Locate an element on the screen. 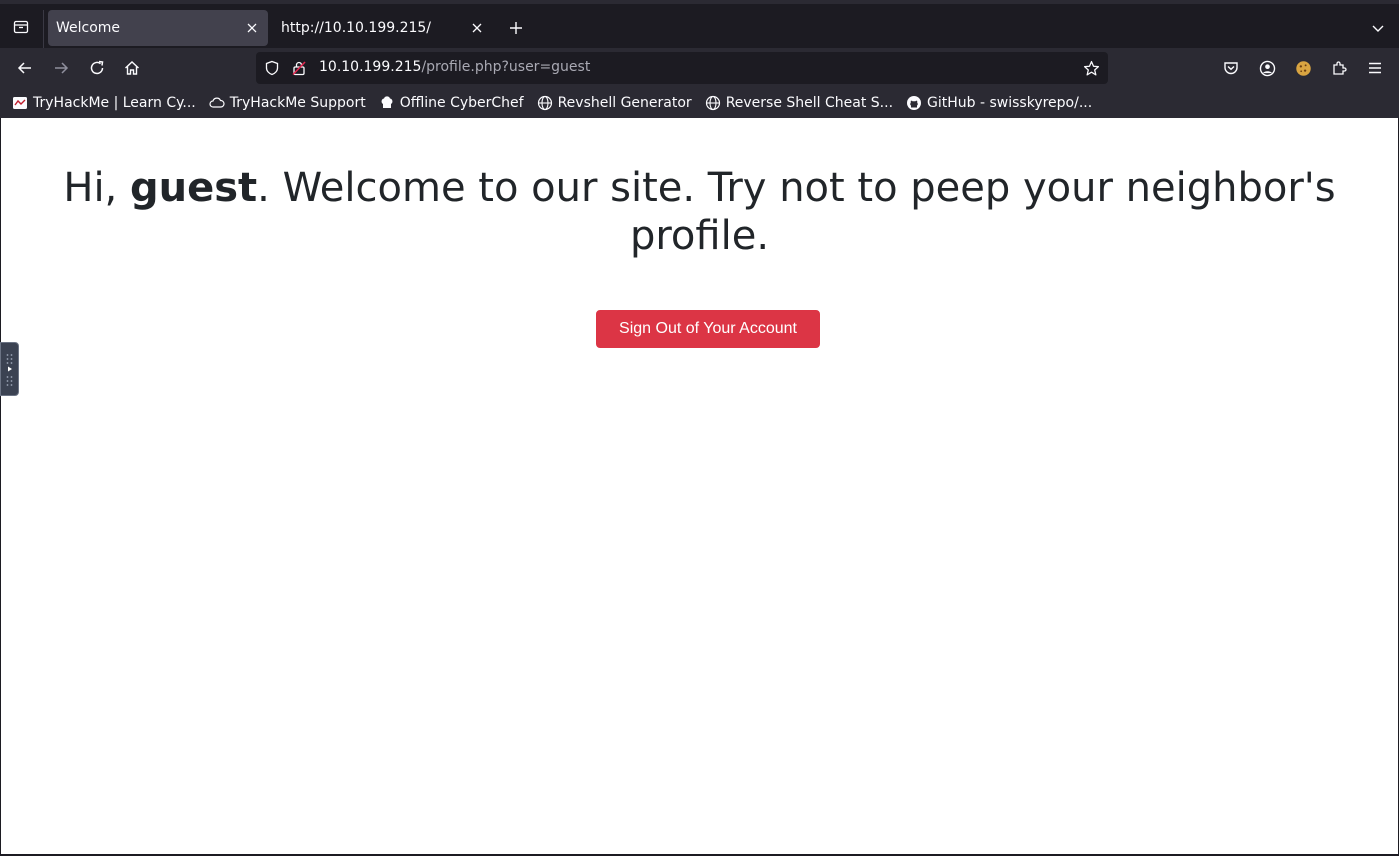 The height and width of the screenshot is (856, 1399). pocket-icon is located at coordinates (1231, 68).